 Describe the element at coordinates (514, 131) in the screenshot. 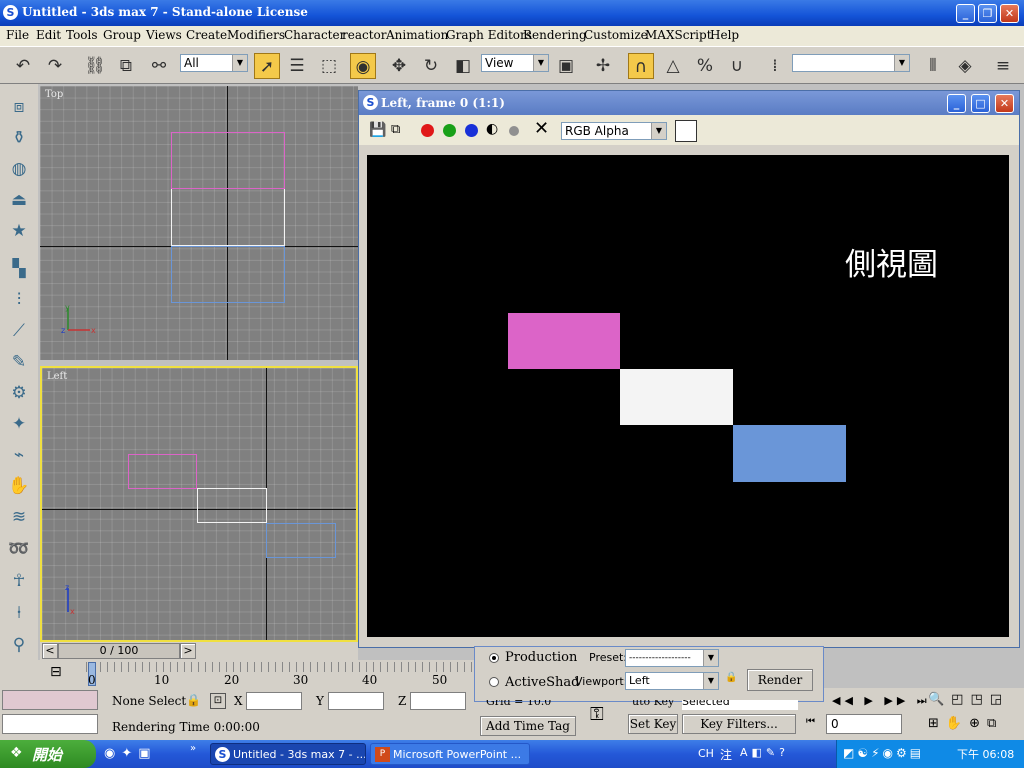

I see `monochrome-icon` at that location.